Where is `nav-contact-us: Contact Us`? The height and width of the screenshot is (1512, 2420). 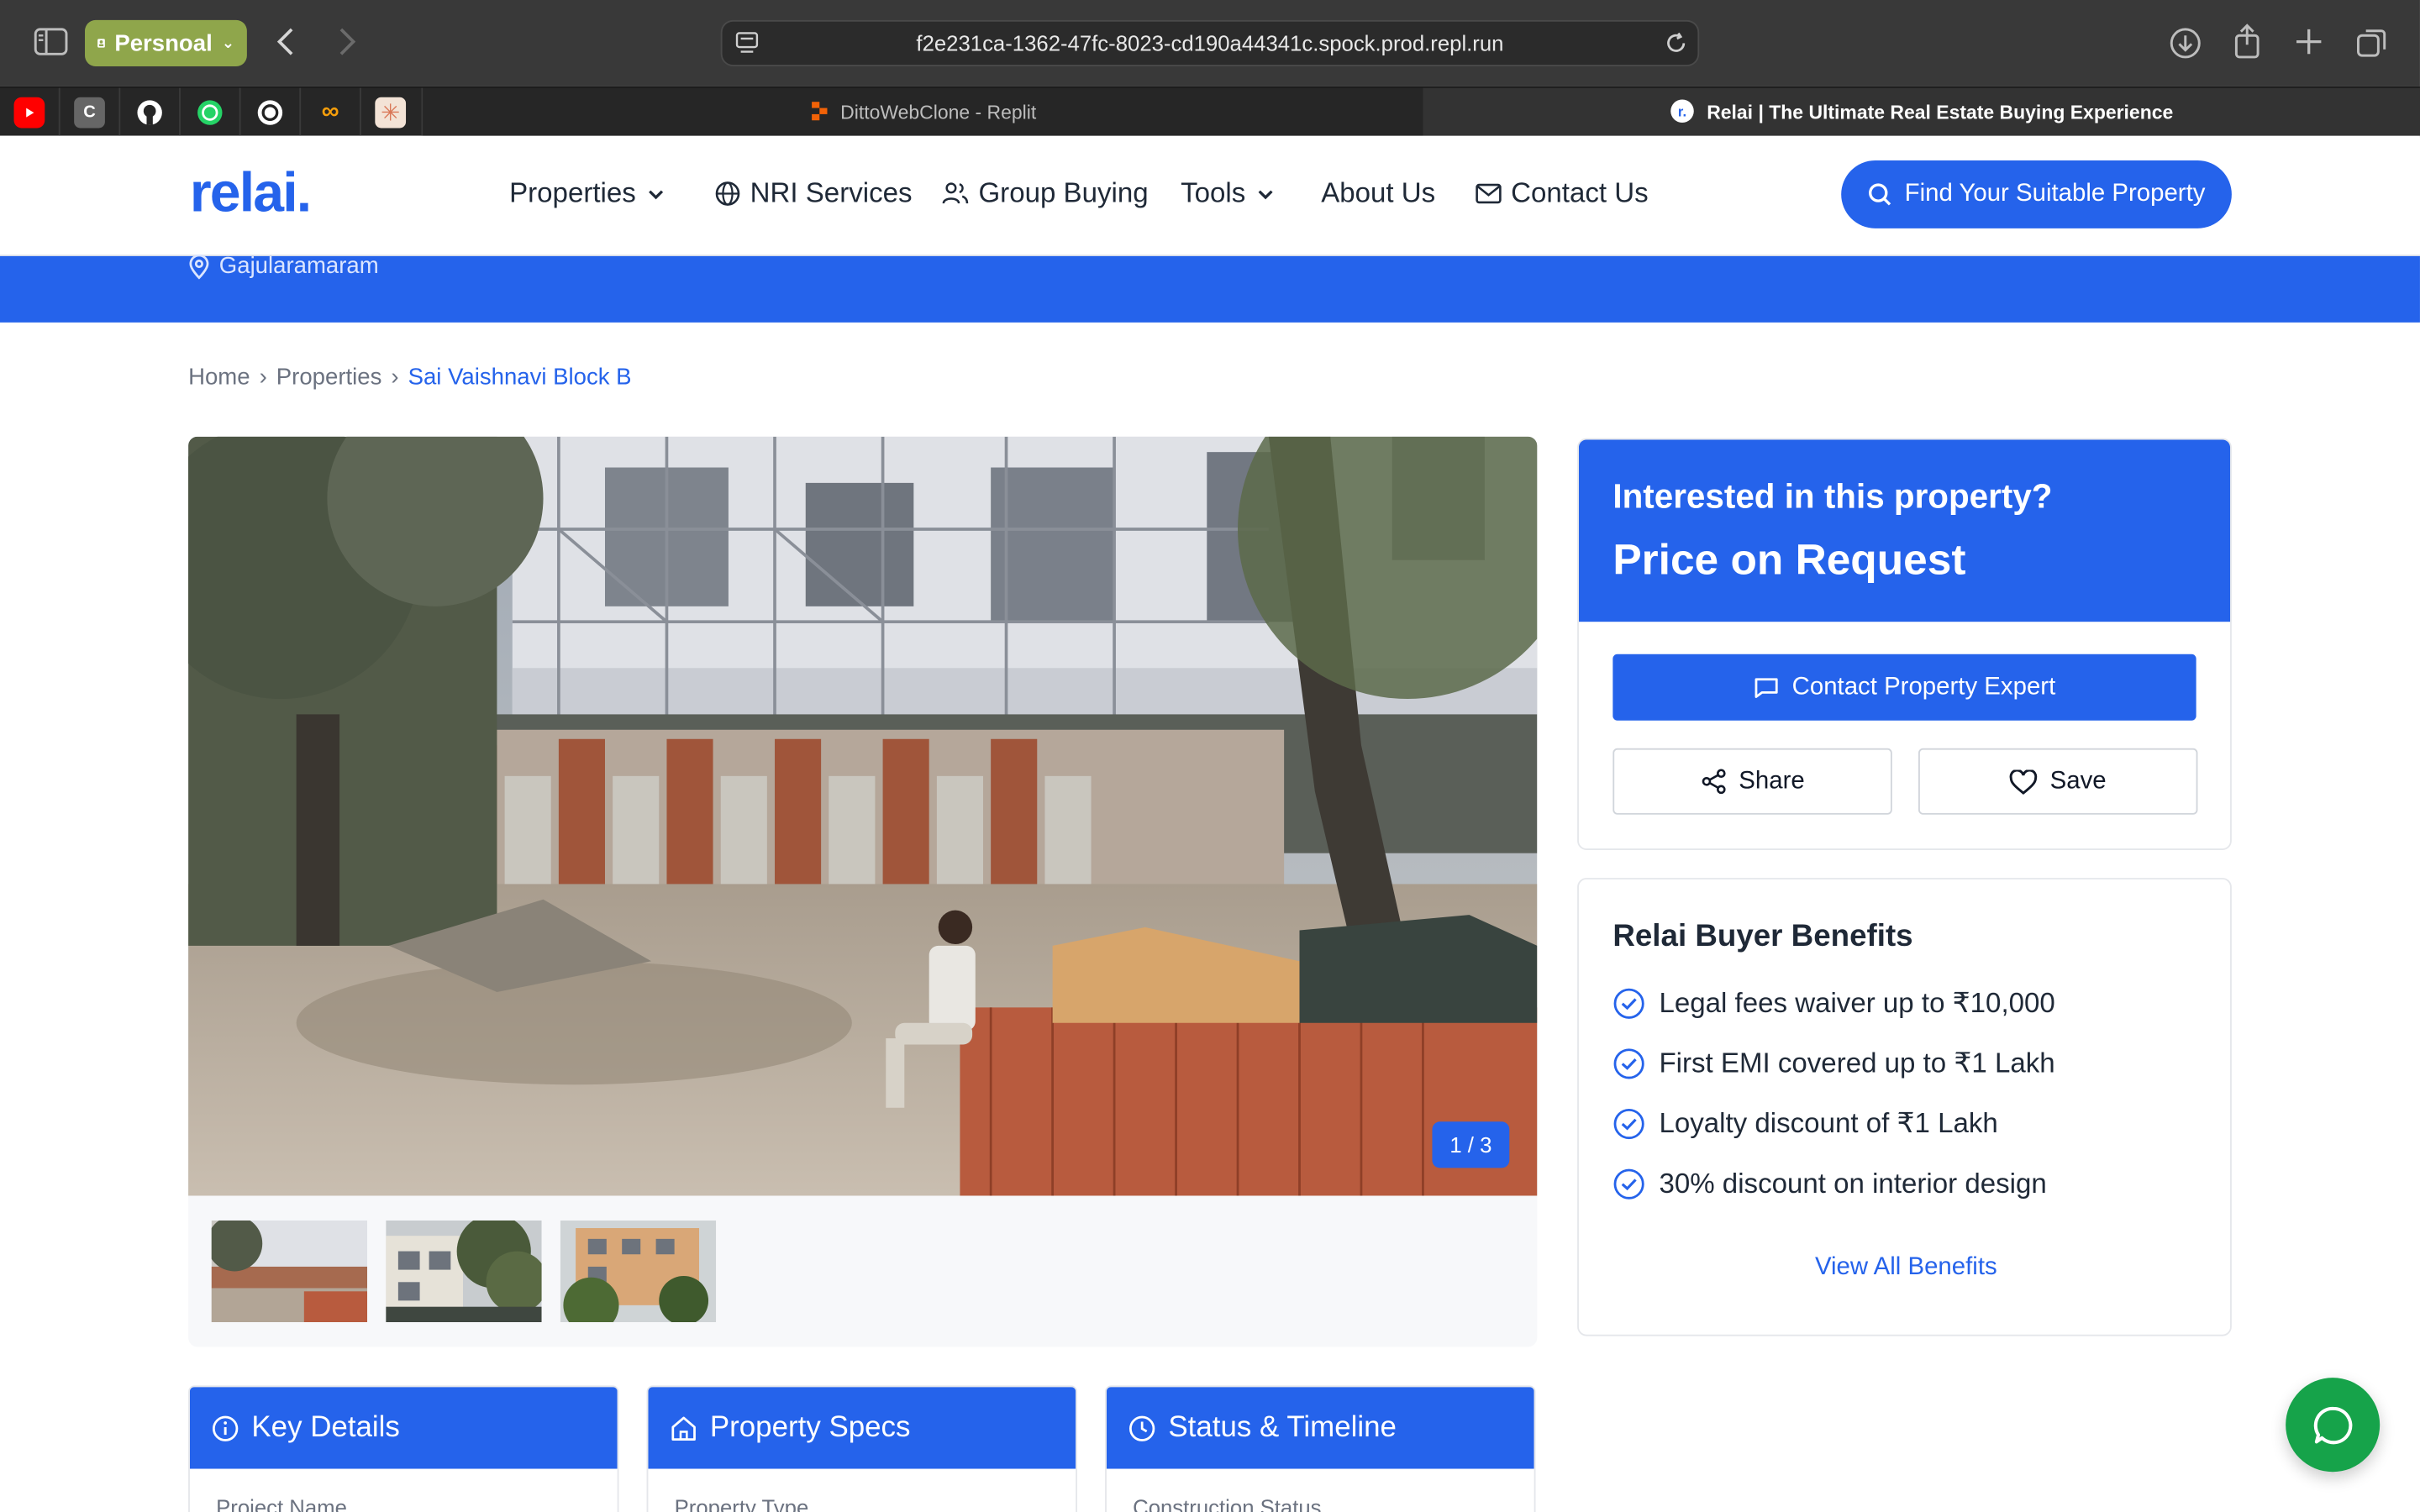 nav-contact-us: Contact Us is located at coordinates (1562, 193).